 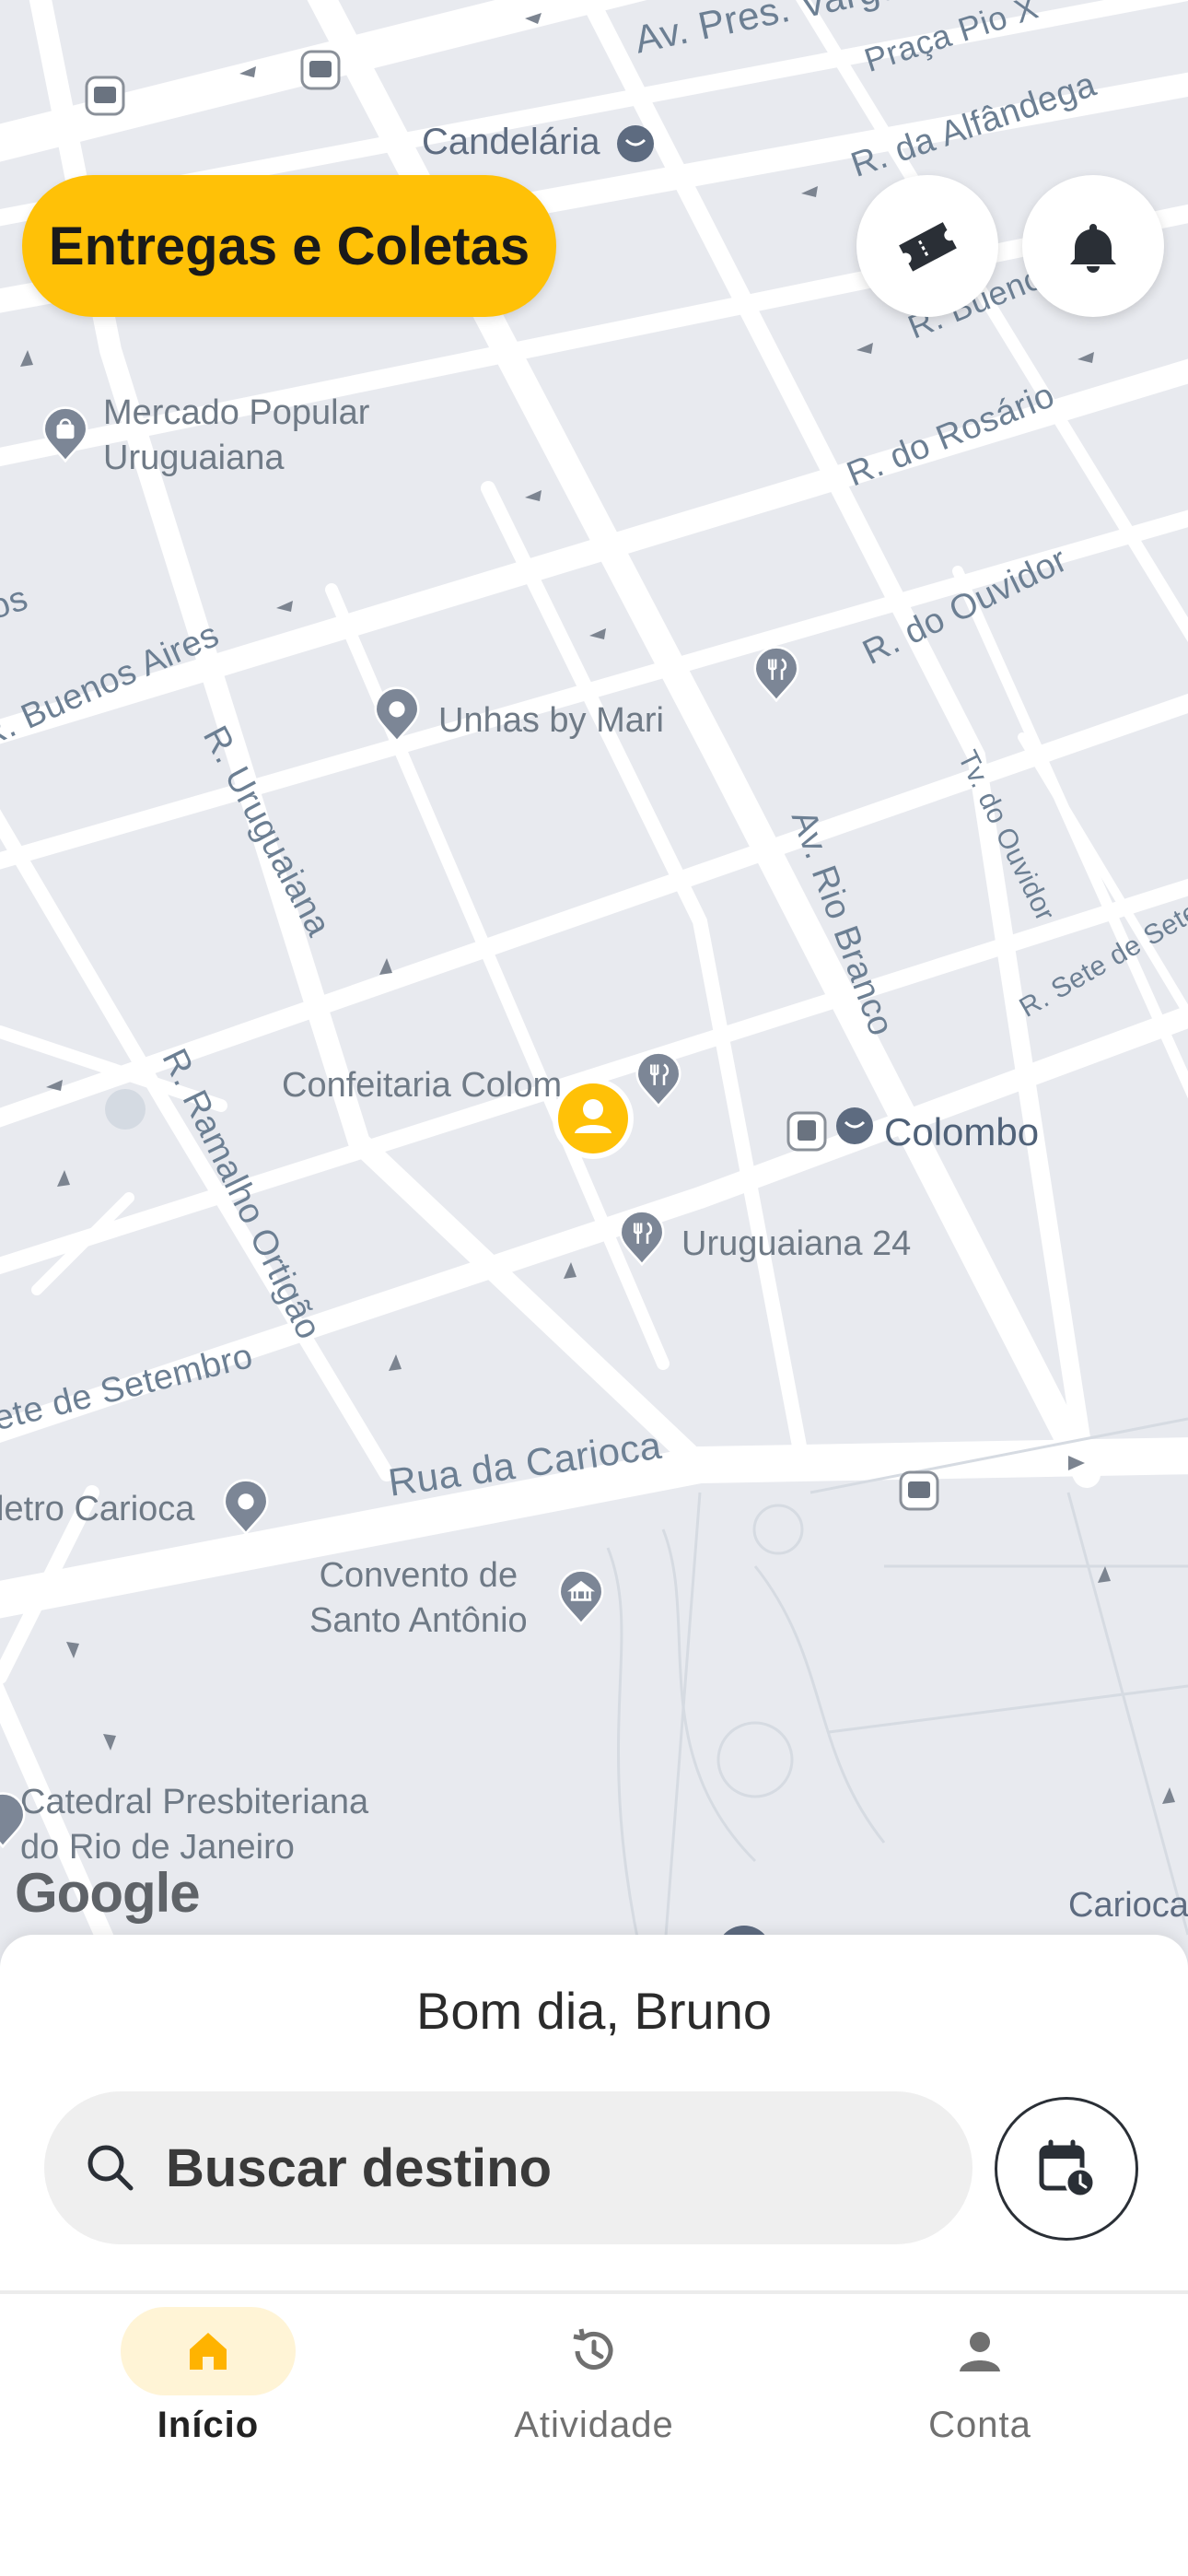 I want to click on person-icon, so click(x=980, y=2352).